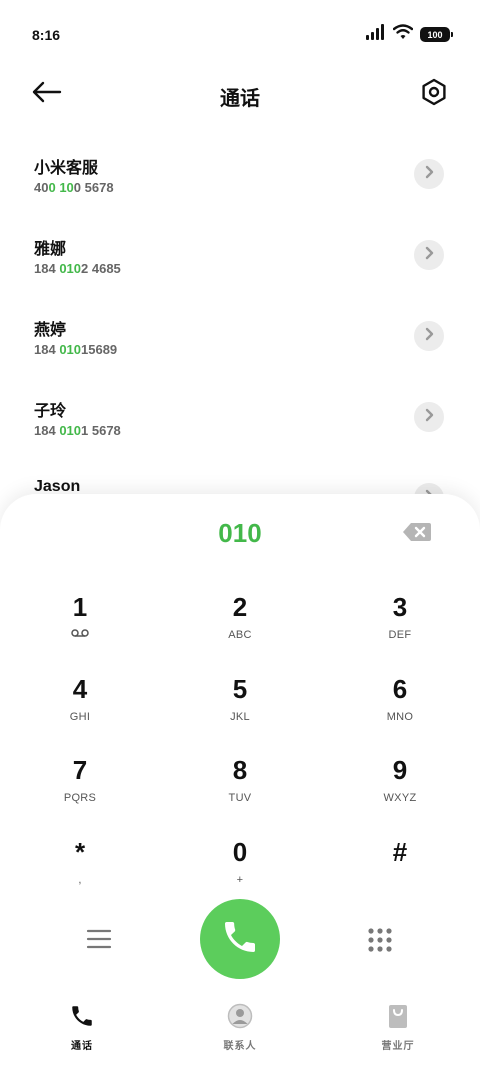 Image resolution: width=480 pixels, height=1067 pixels. Describe the element at coordinates (240, 879) in the screenshot. I see `key-letters: +` at that location.